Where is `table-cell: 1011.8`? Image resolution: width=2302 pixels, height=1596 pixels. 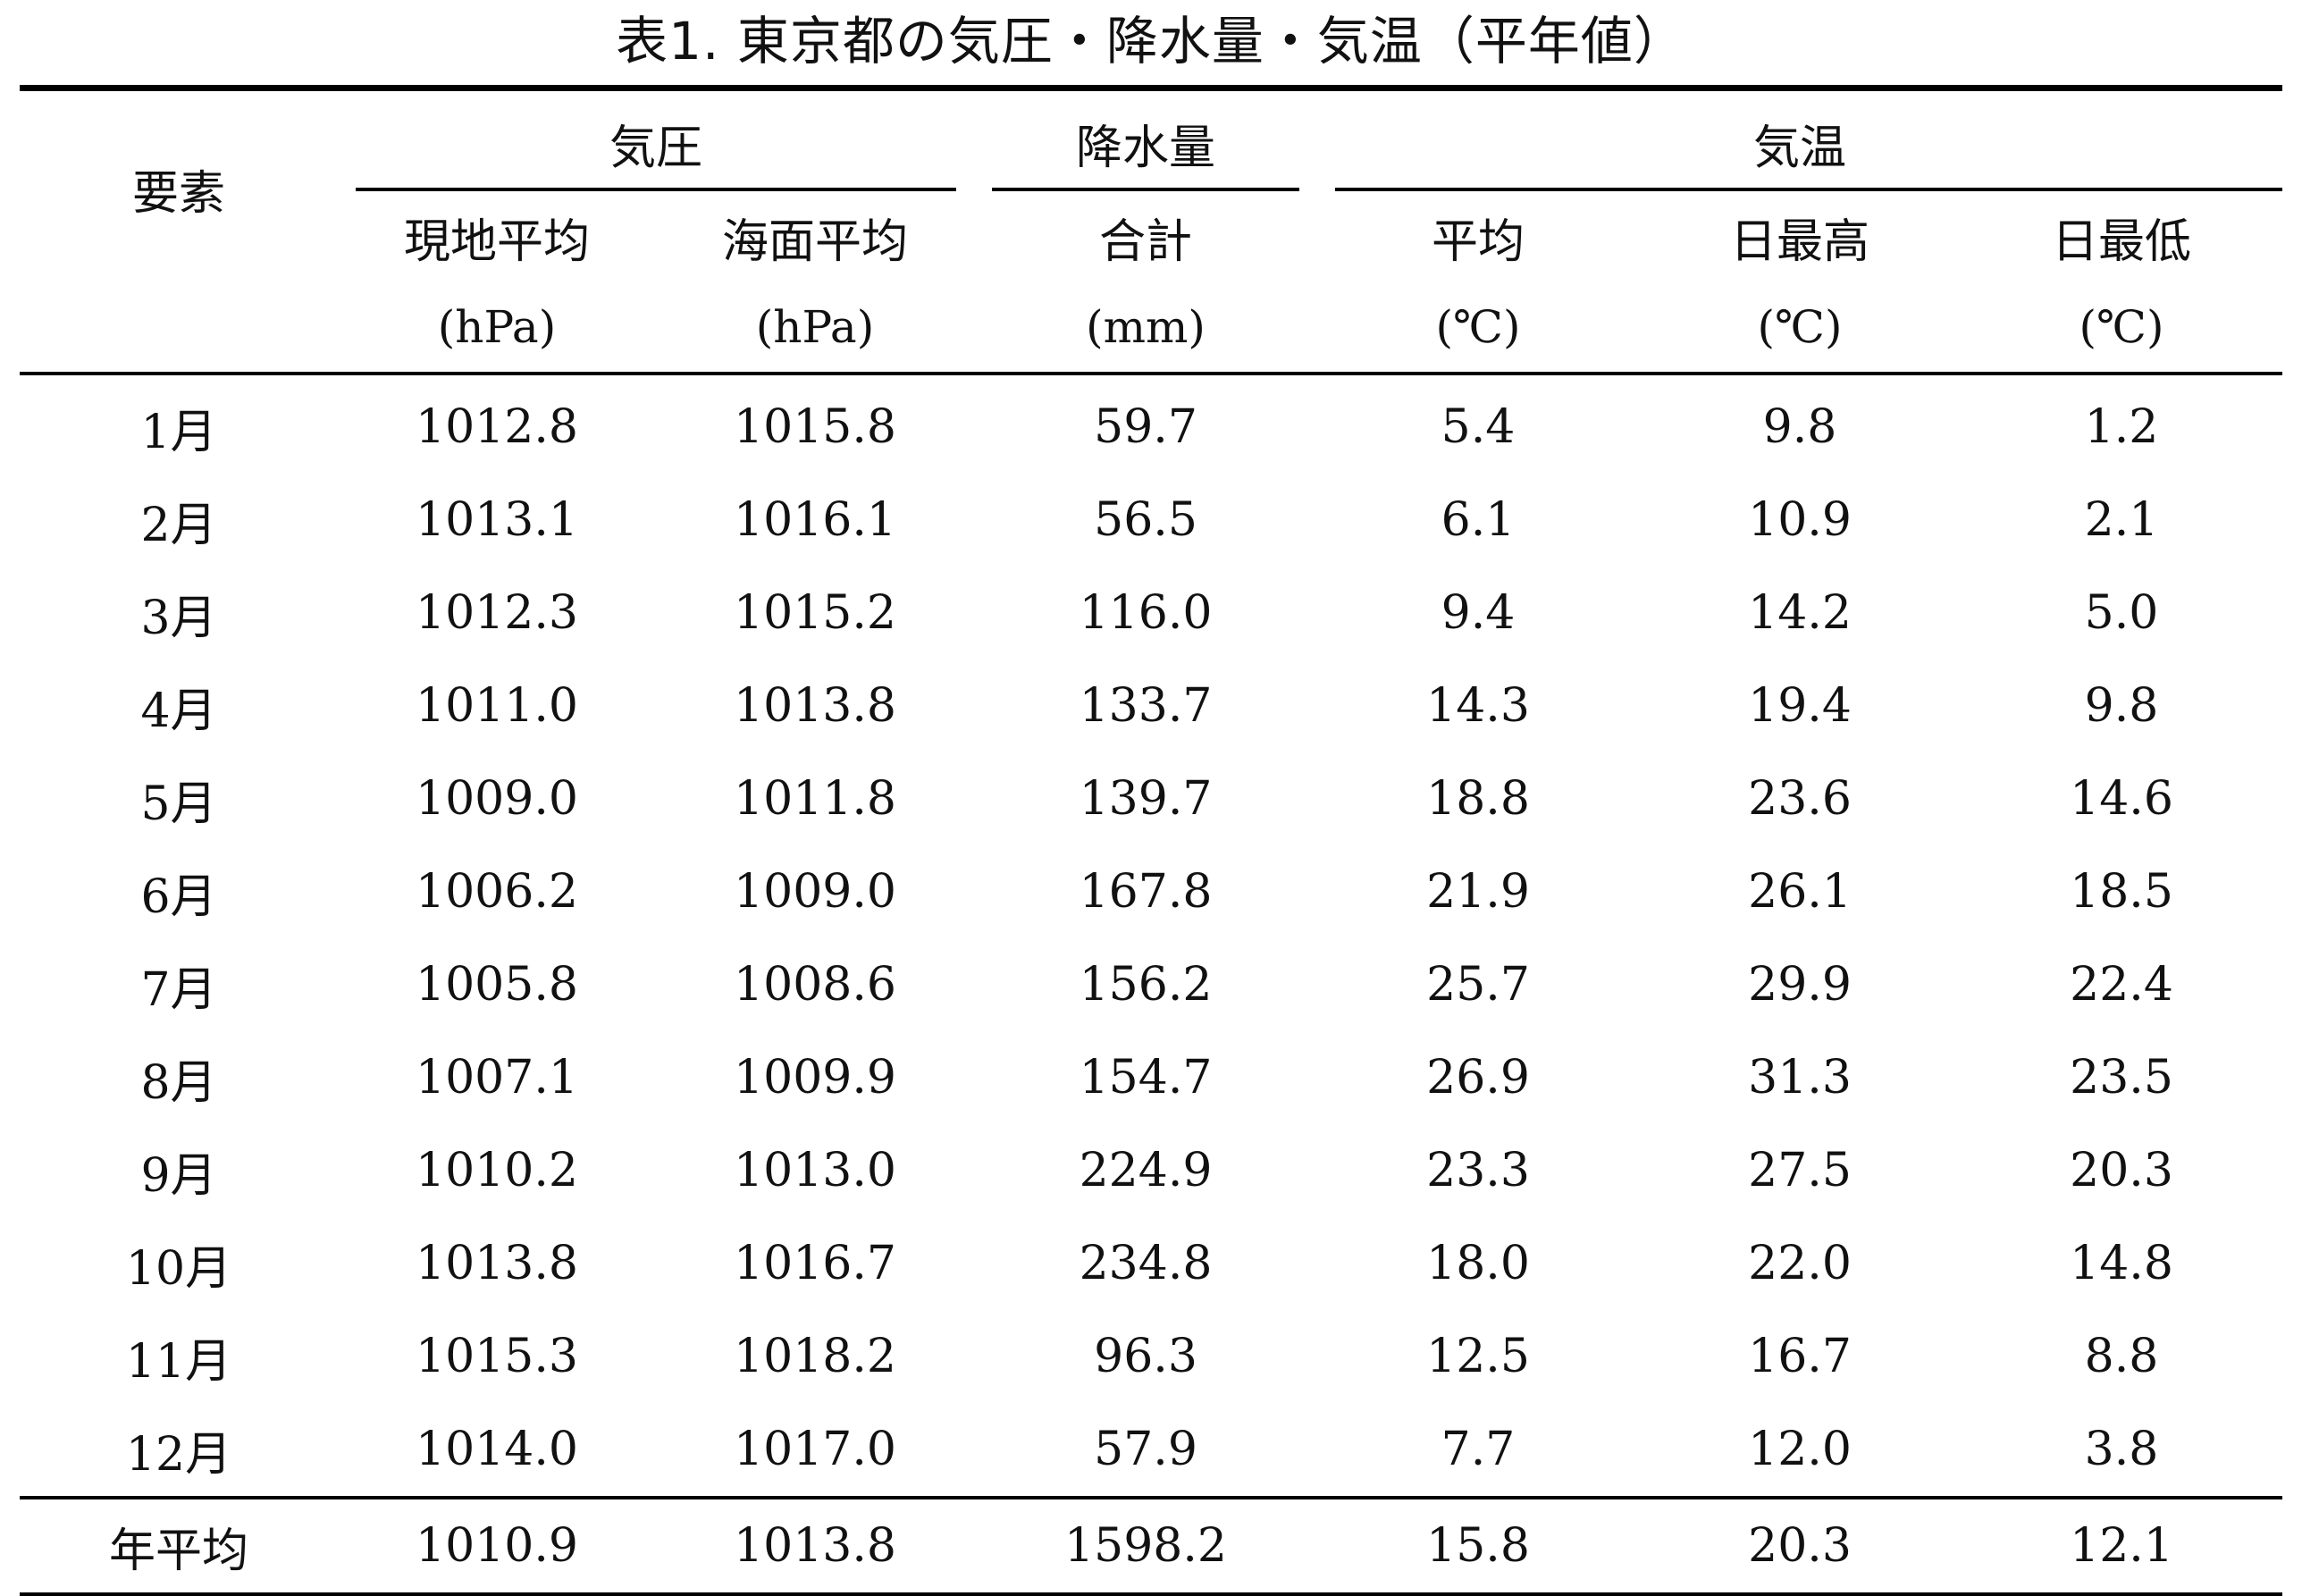 table-cell: 1011.8 is located at coordinates (815, 799).